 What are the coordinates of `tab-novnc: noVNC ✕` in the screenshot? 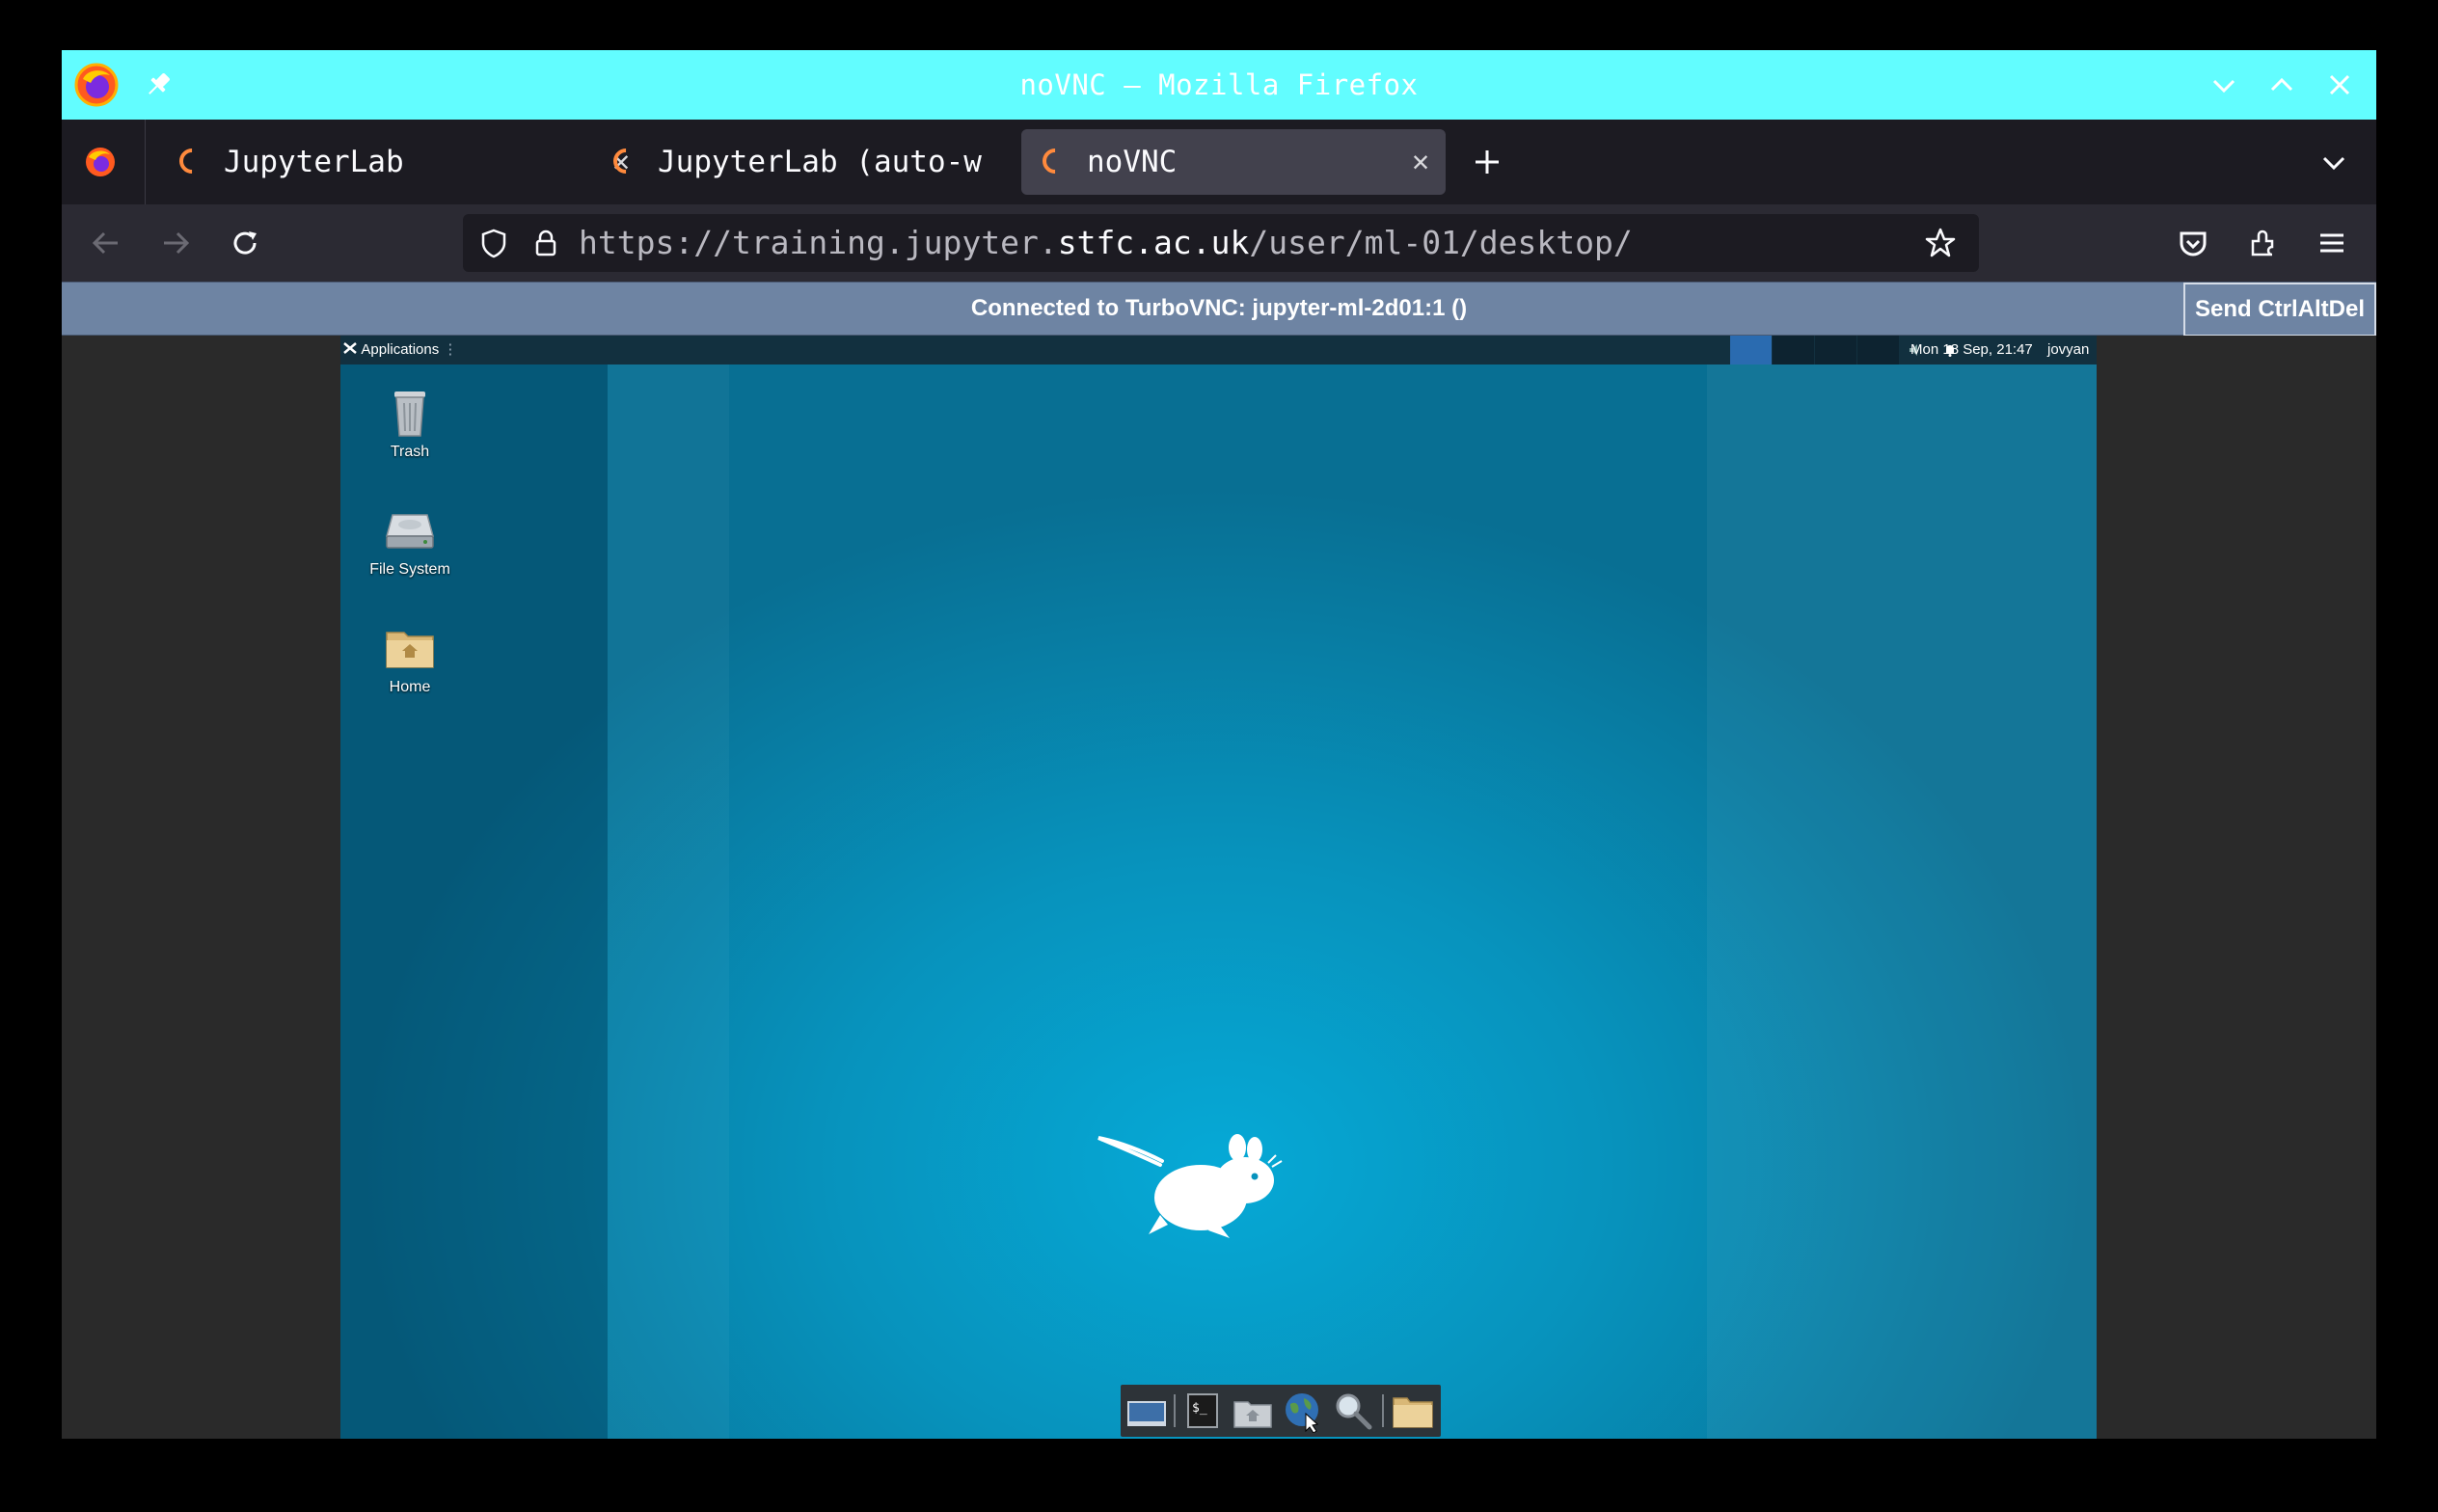 It's located at (1233, 162).